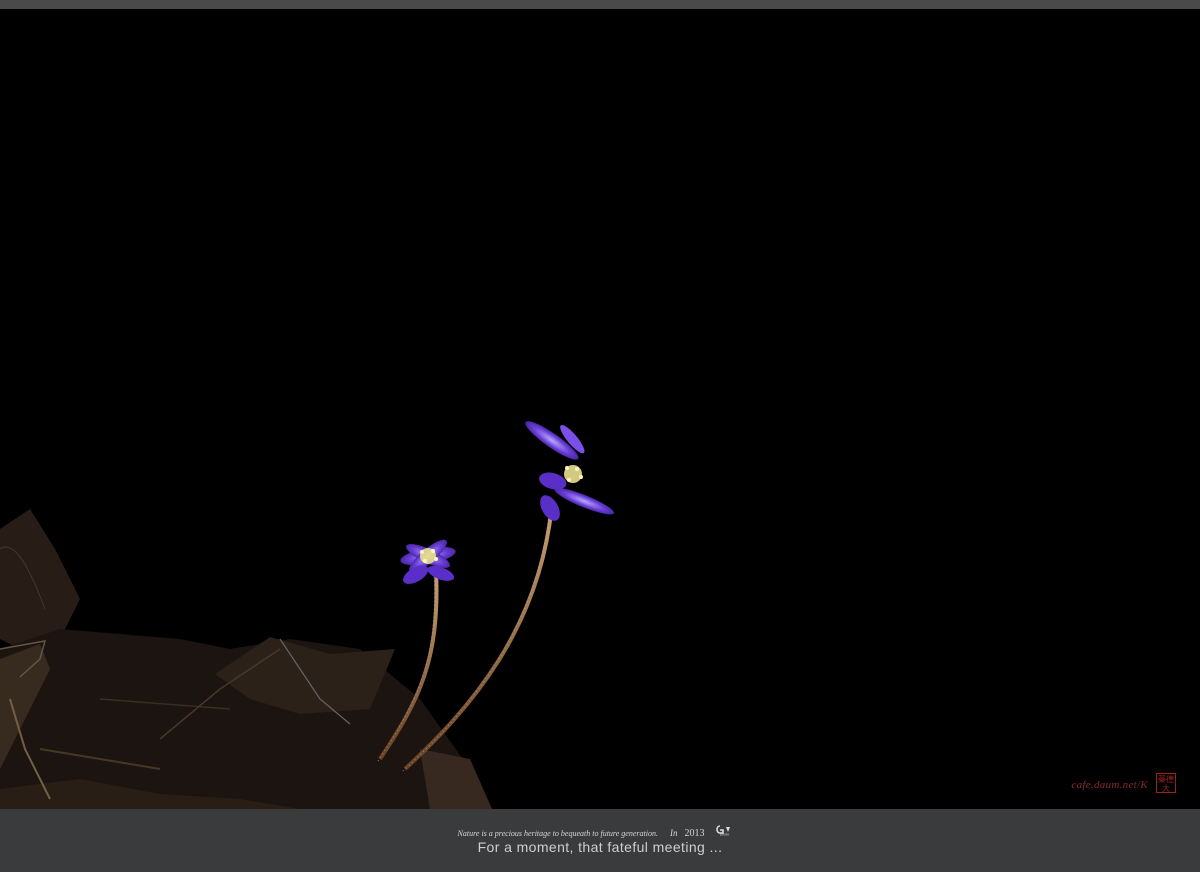 Image resolution: width=1200 pixels, height=872 pixels. What do you see at coordinates (724, 834) in the screenshot?
I see `svg-text: photo` at bounding box center [724, 834].